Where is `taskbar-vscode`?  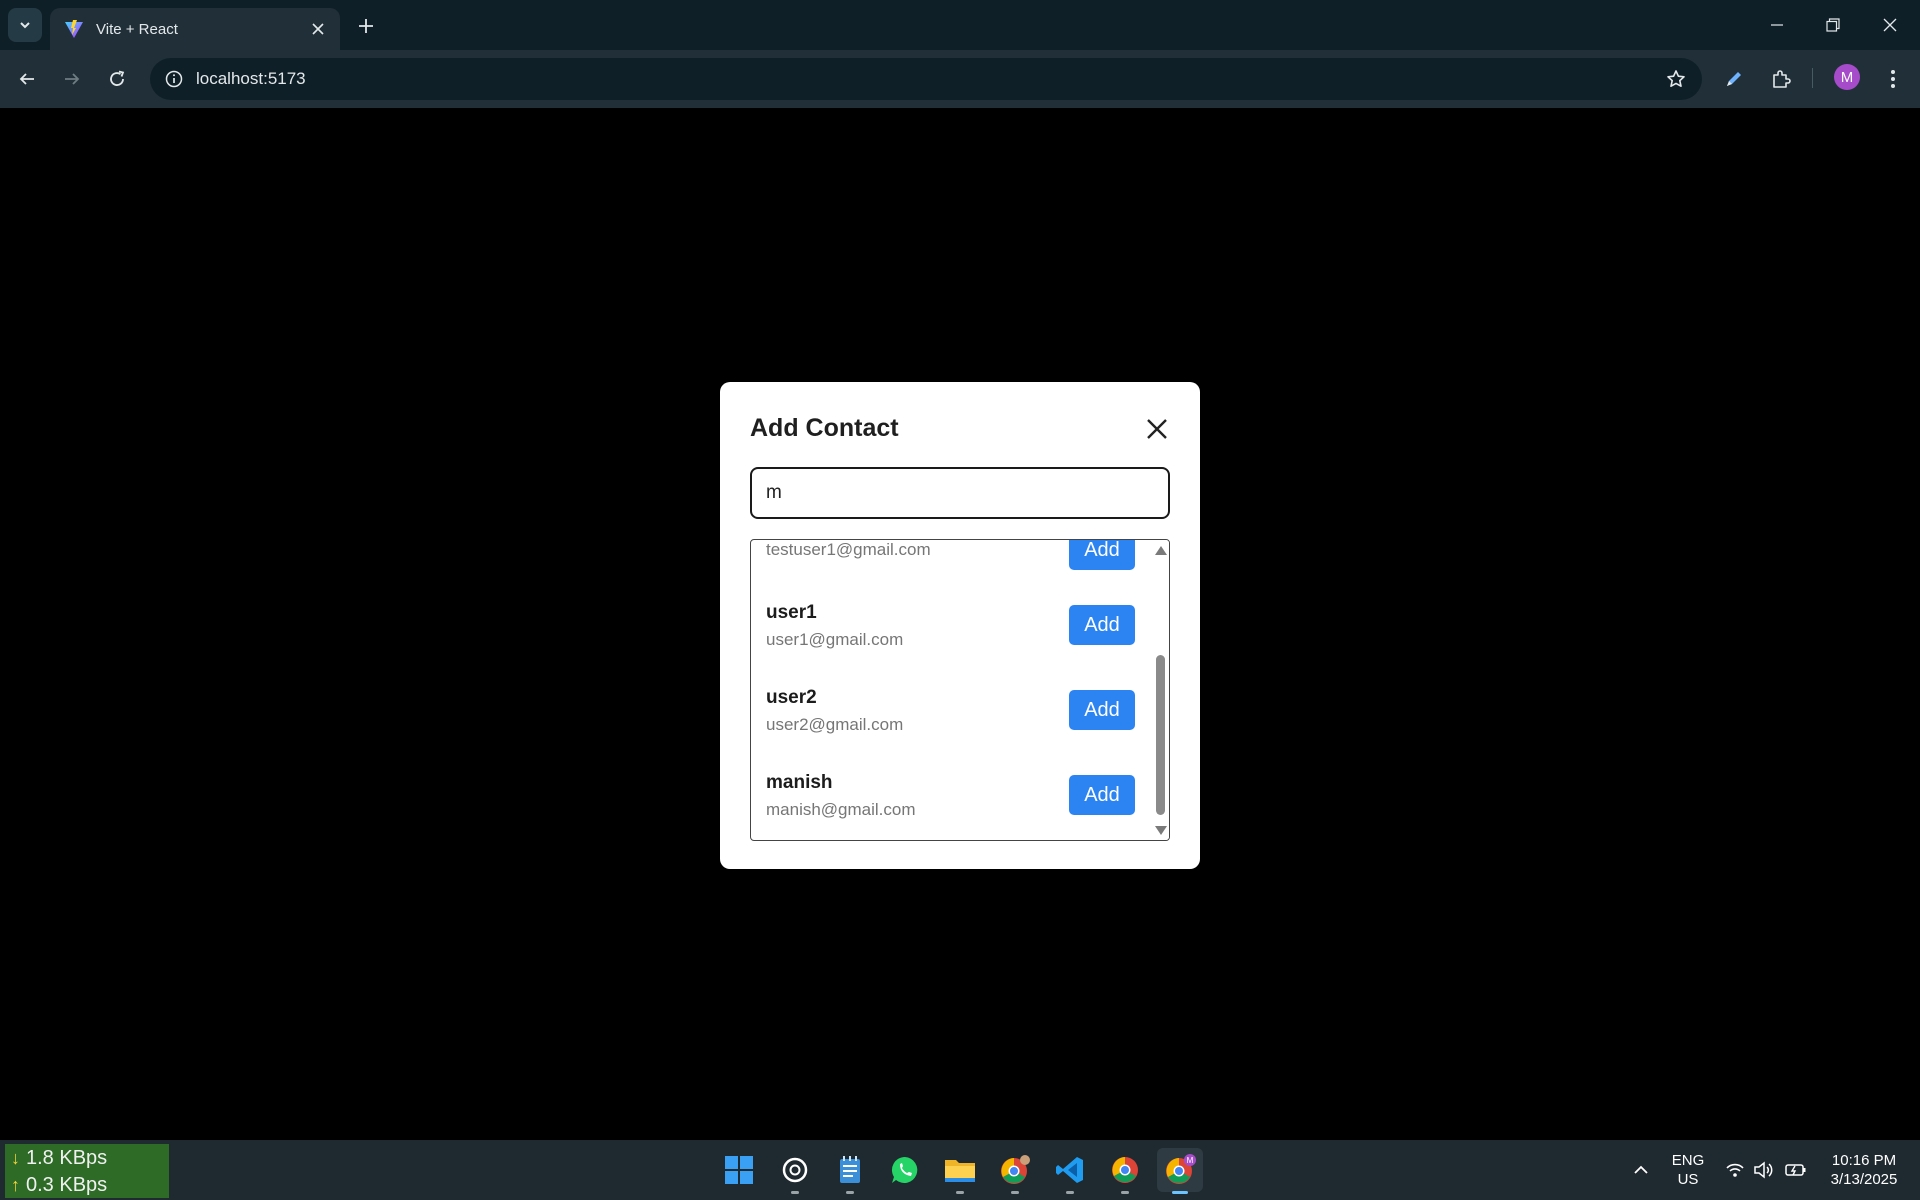
taskbar-vscode is located at coordinates (1070, 1171).